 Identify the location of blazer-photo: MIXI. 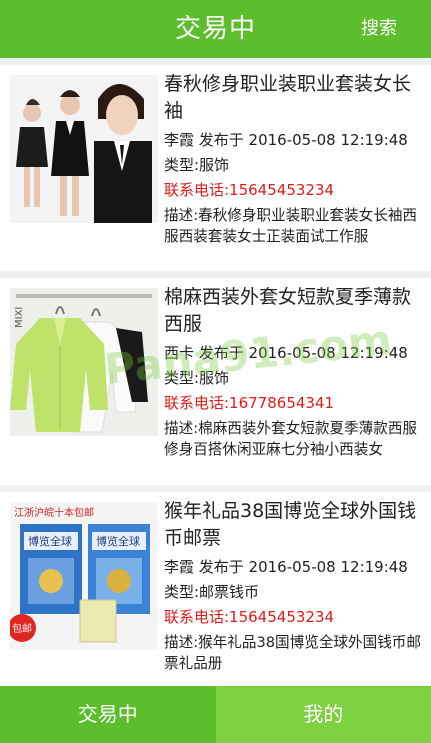
(84, 362).